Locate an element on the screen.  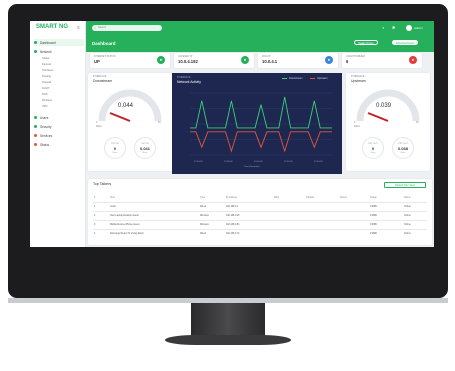
gauge-unit: Mbps is located at coordinates (357, 126).